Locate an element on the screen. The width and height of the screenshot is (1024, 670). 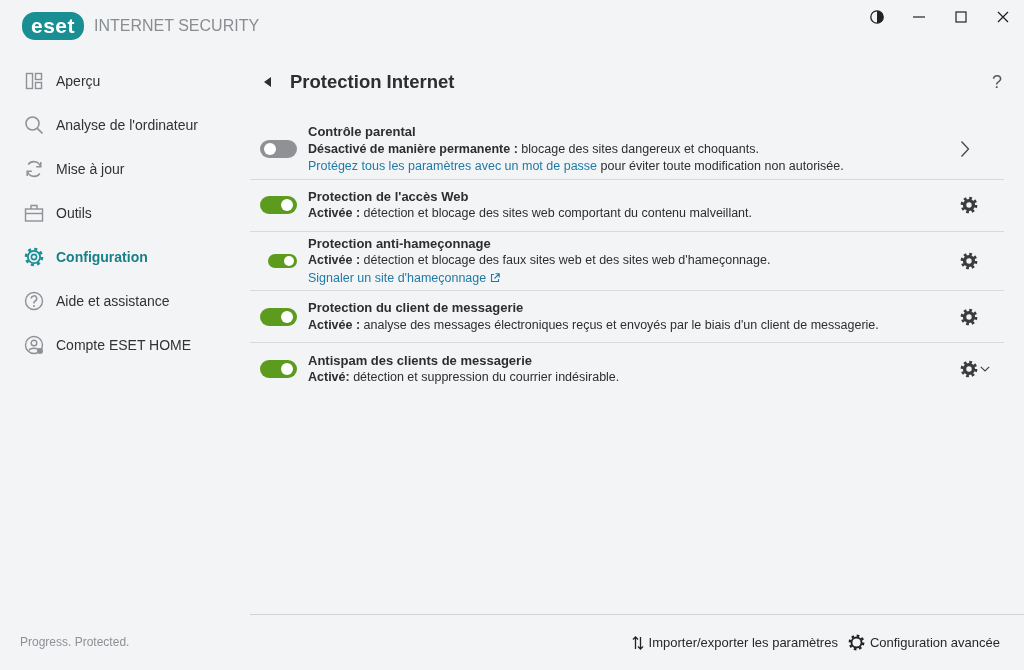
caret-icon is located at coordinates (267, 82).